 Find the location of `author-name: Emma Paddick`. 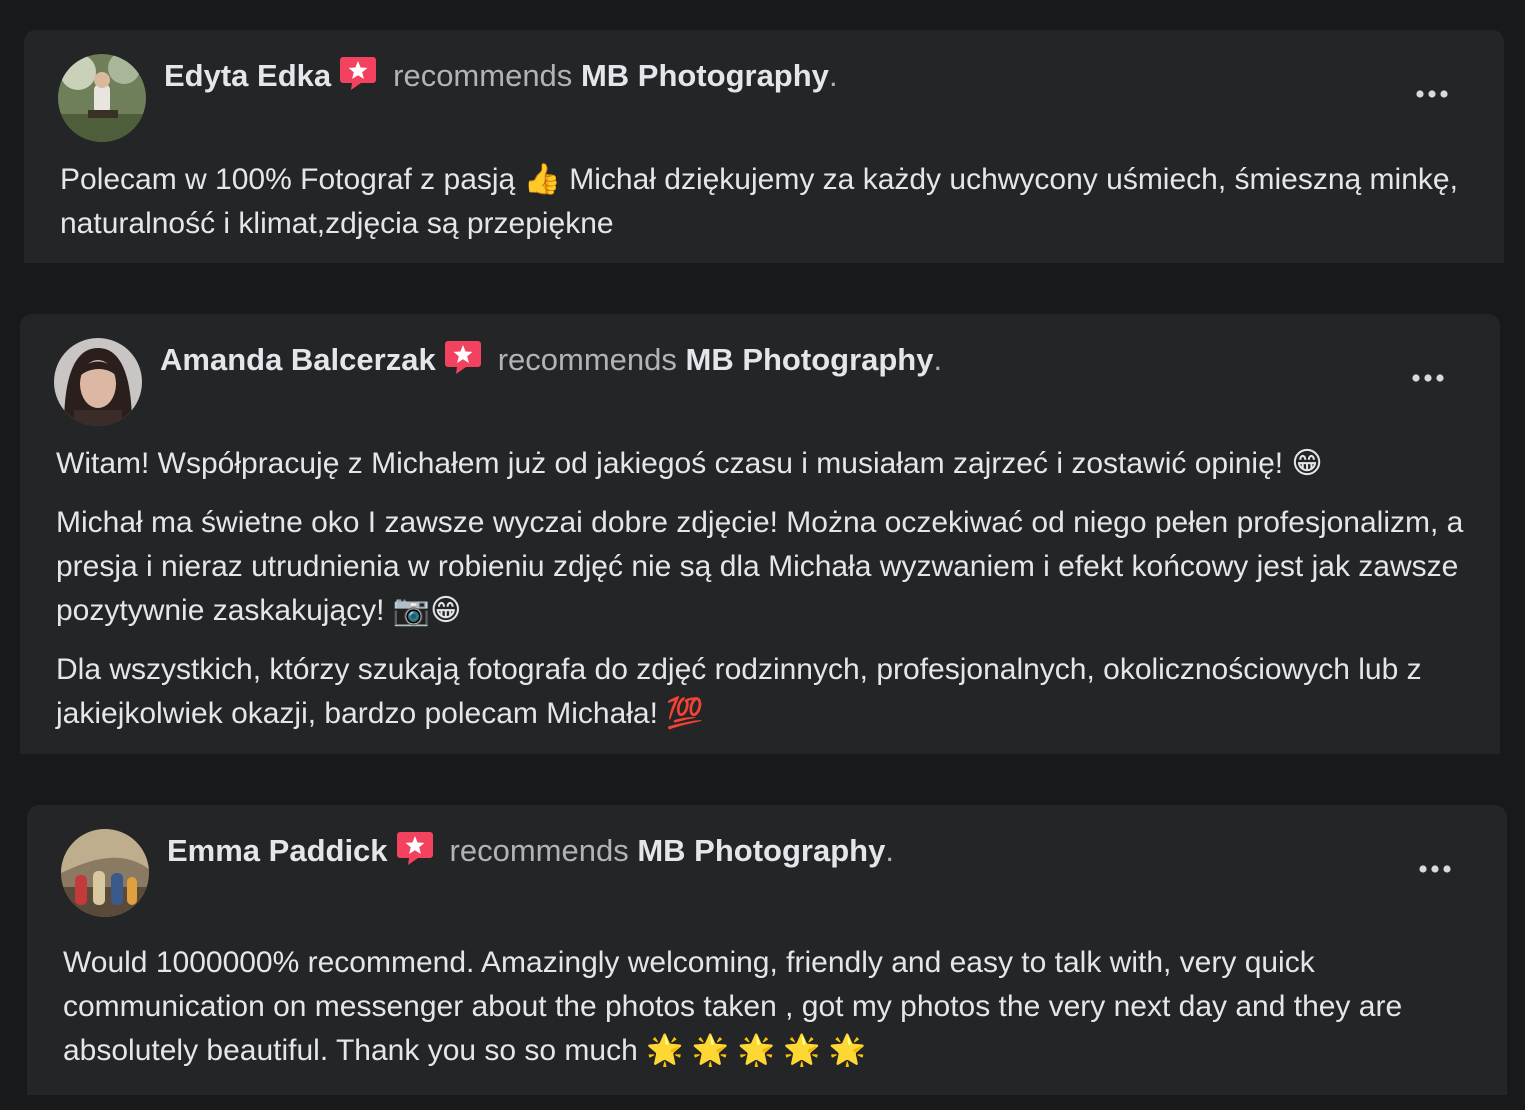

author-name: Emma Paddick is located at coordinates (277, 850).